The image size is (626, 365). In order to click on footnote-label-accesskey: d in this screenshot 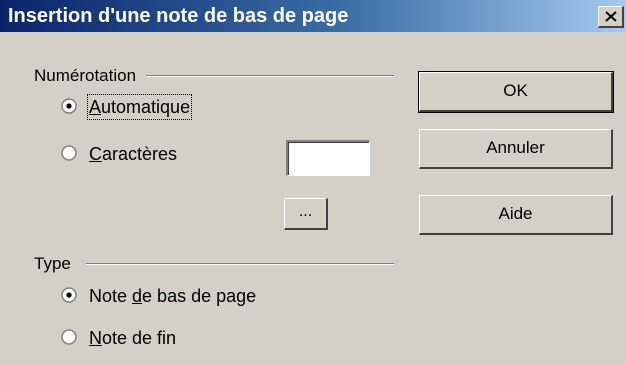, I will do `click(137, 296)`.